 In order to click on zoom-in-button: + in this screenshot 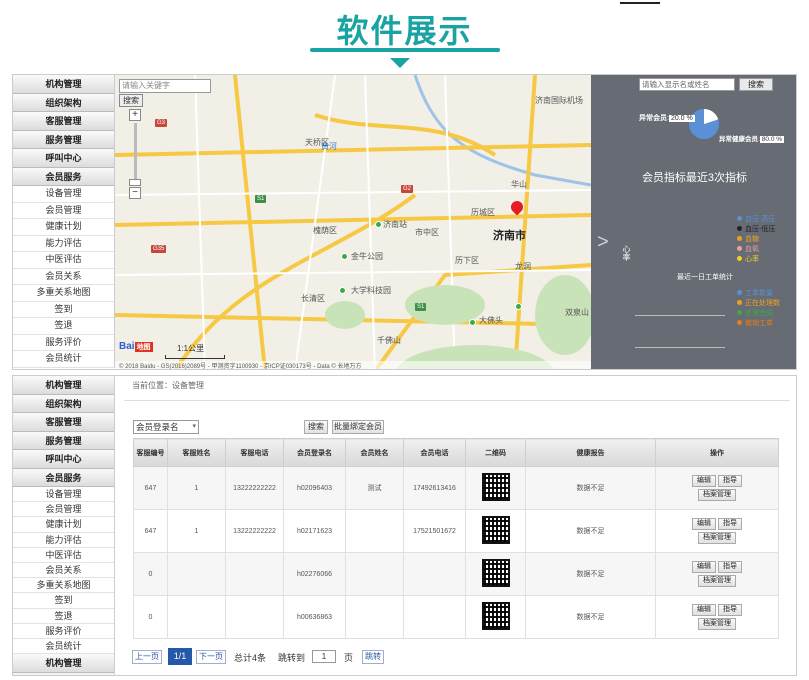, I will do `click(135, 115)`.